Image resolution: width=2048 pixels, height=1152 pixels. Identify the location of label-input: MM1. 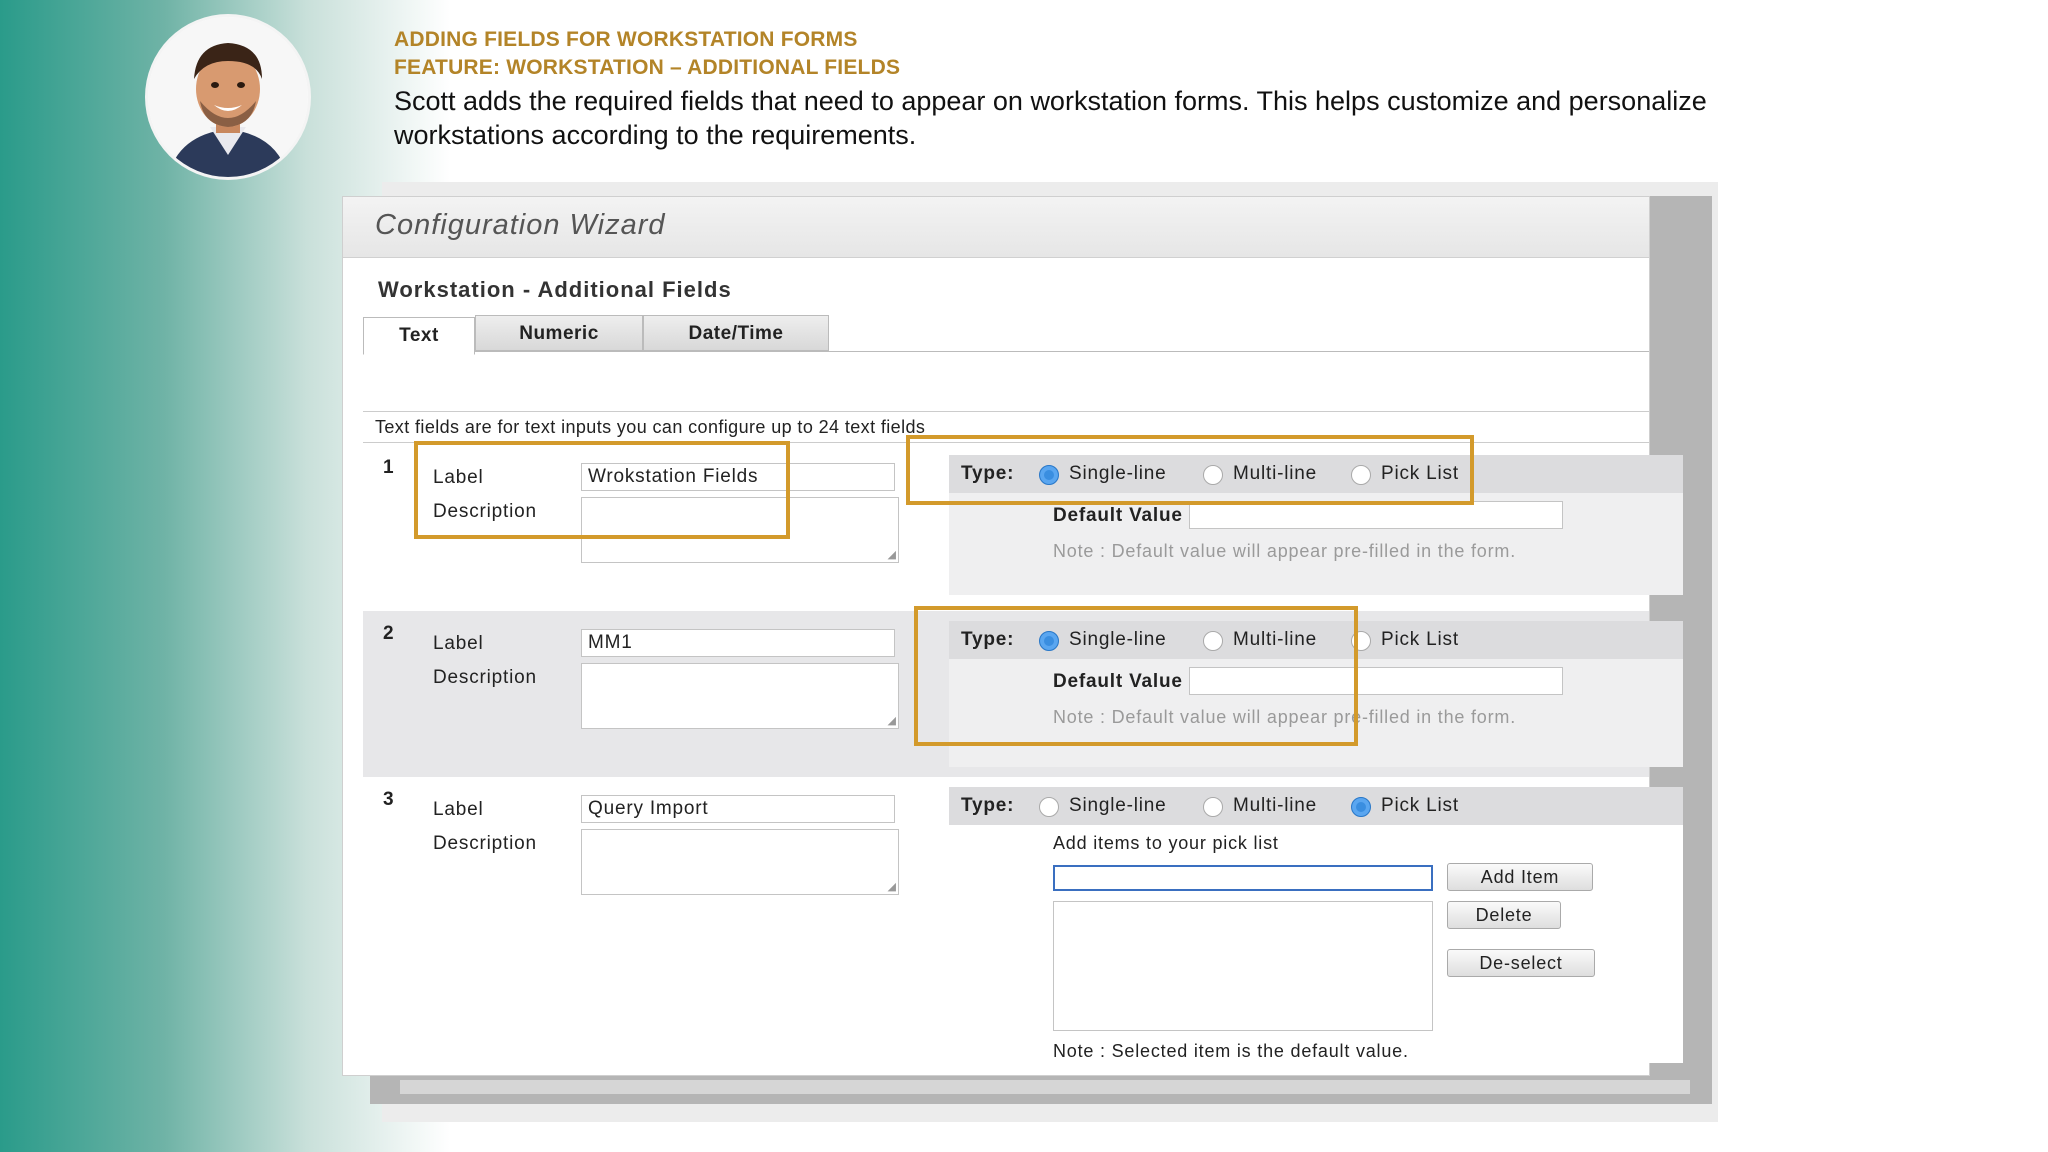
(738, 643).